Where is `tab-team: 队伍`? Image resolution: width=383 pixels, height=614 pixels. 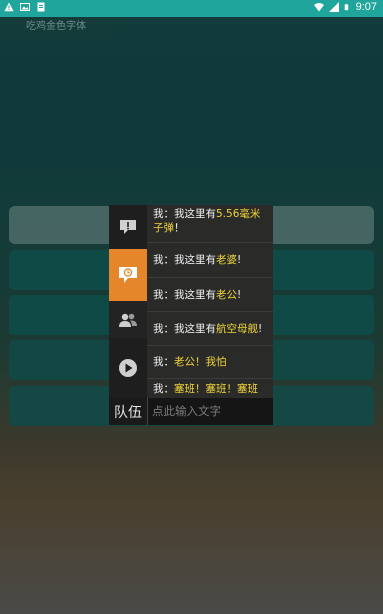
tab-team: 队伍 is located at coordinates (128, 411).